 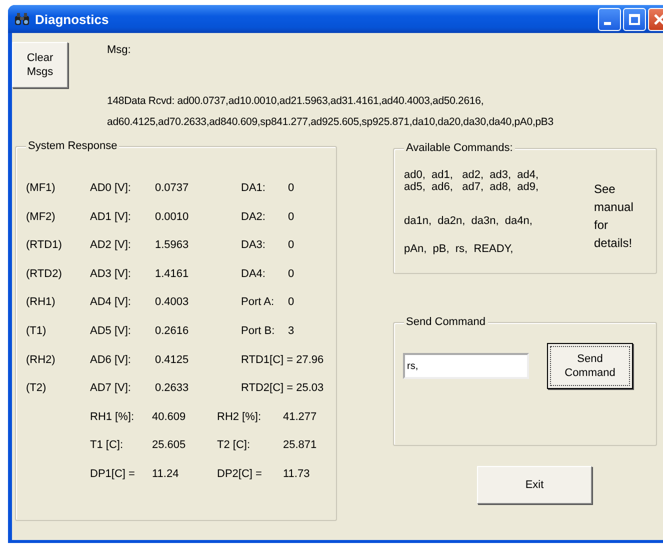 I want to click on sensor-tag: (MF1), so click(x=58, y=196).